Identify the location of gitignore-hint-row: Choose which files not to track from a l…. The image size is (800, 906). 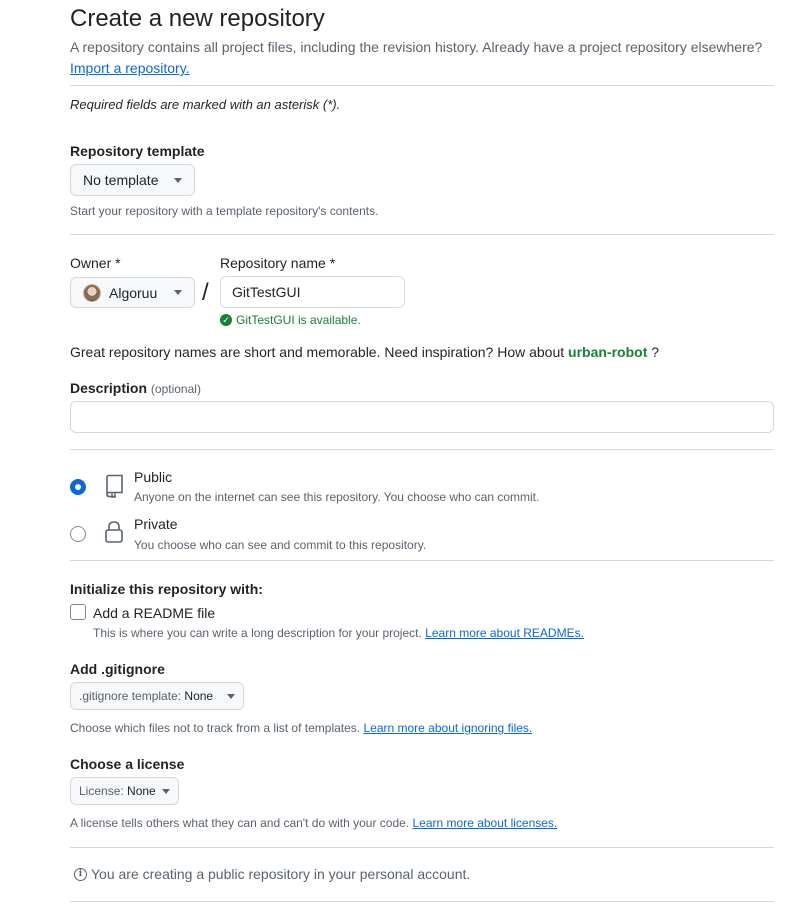
(301, 728).